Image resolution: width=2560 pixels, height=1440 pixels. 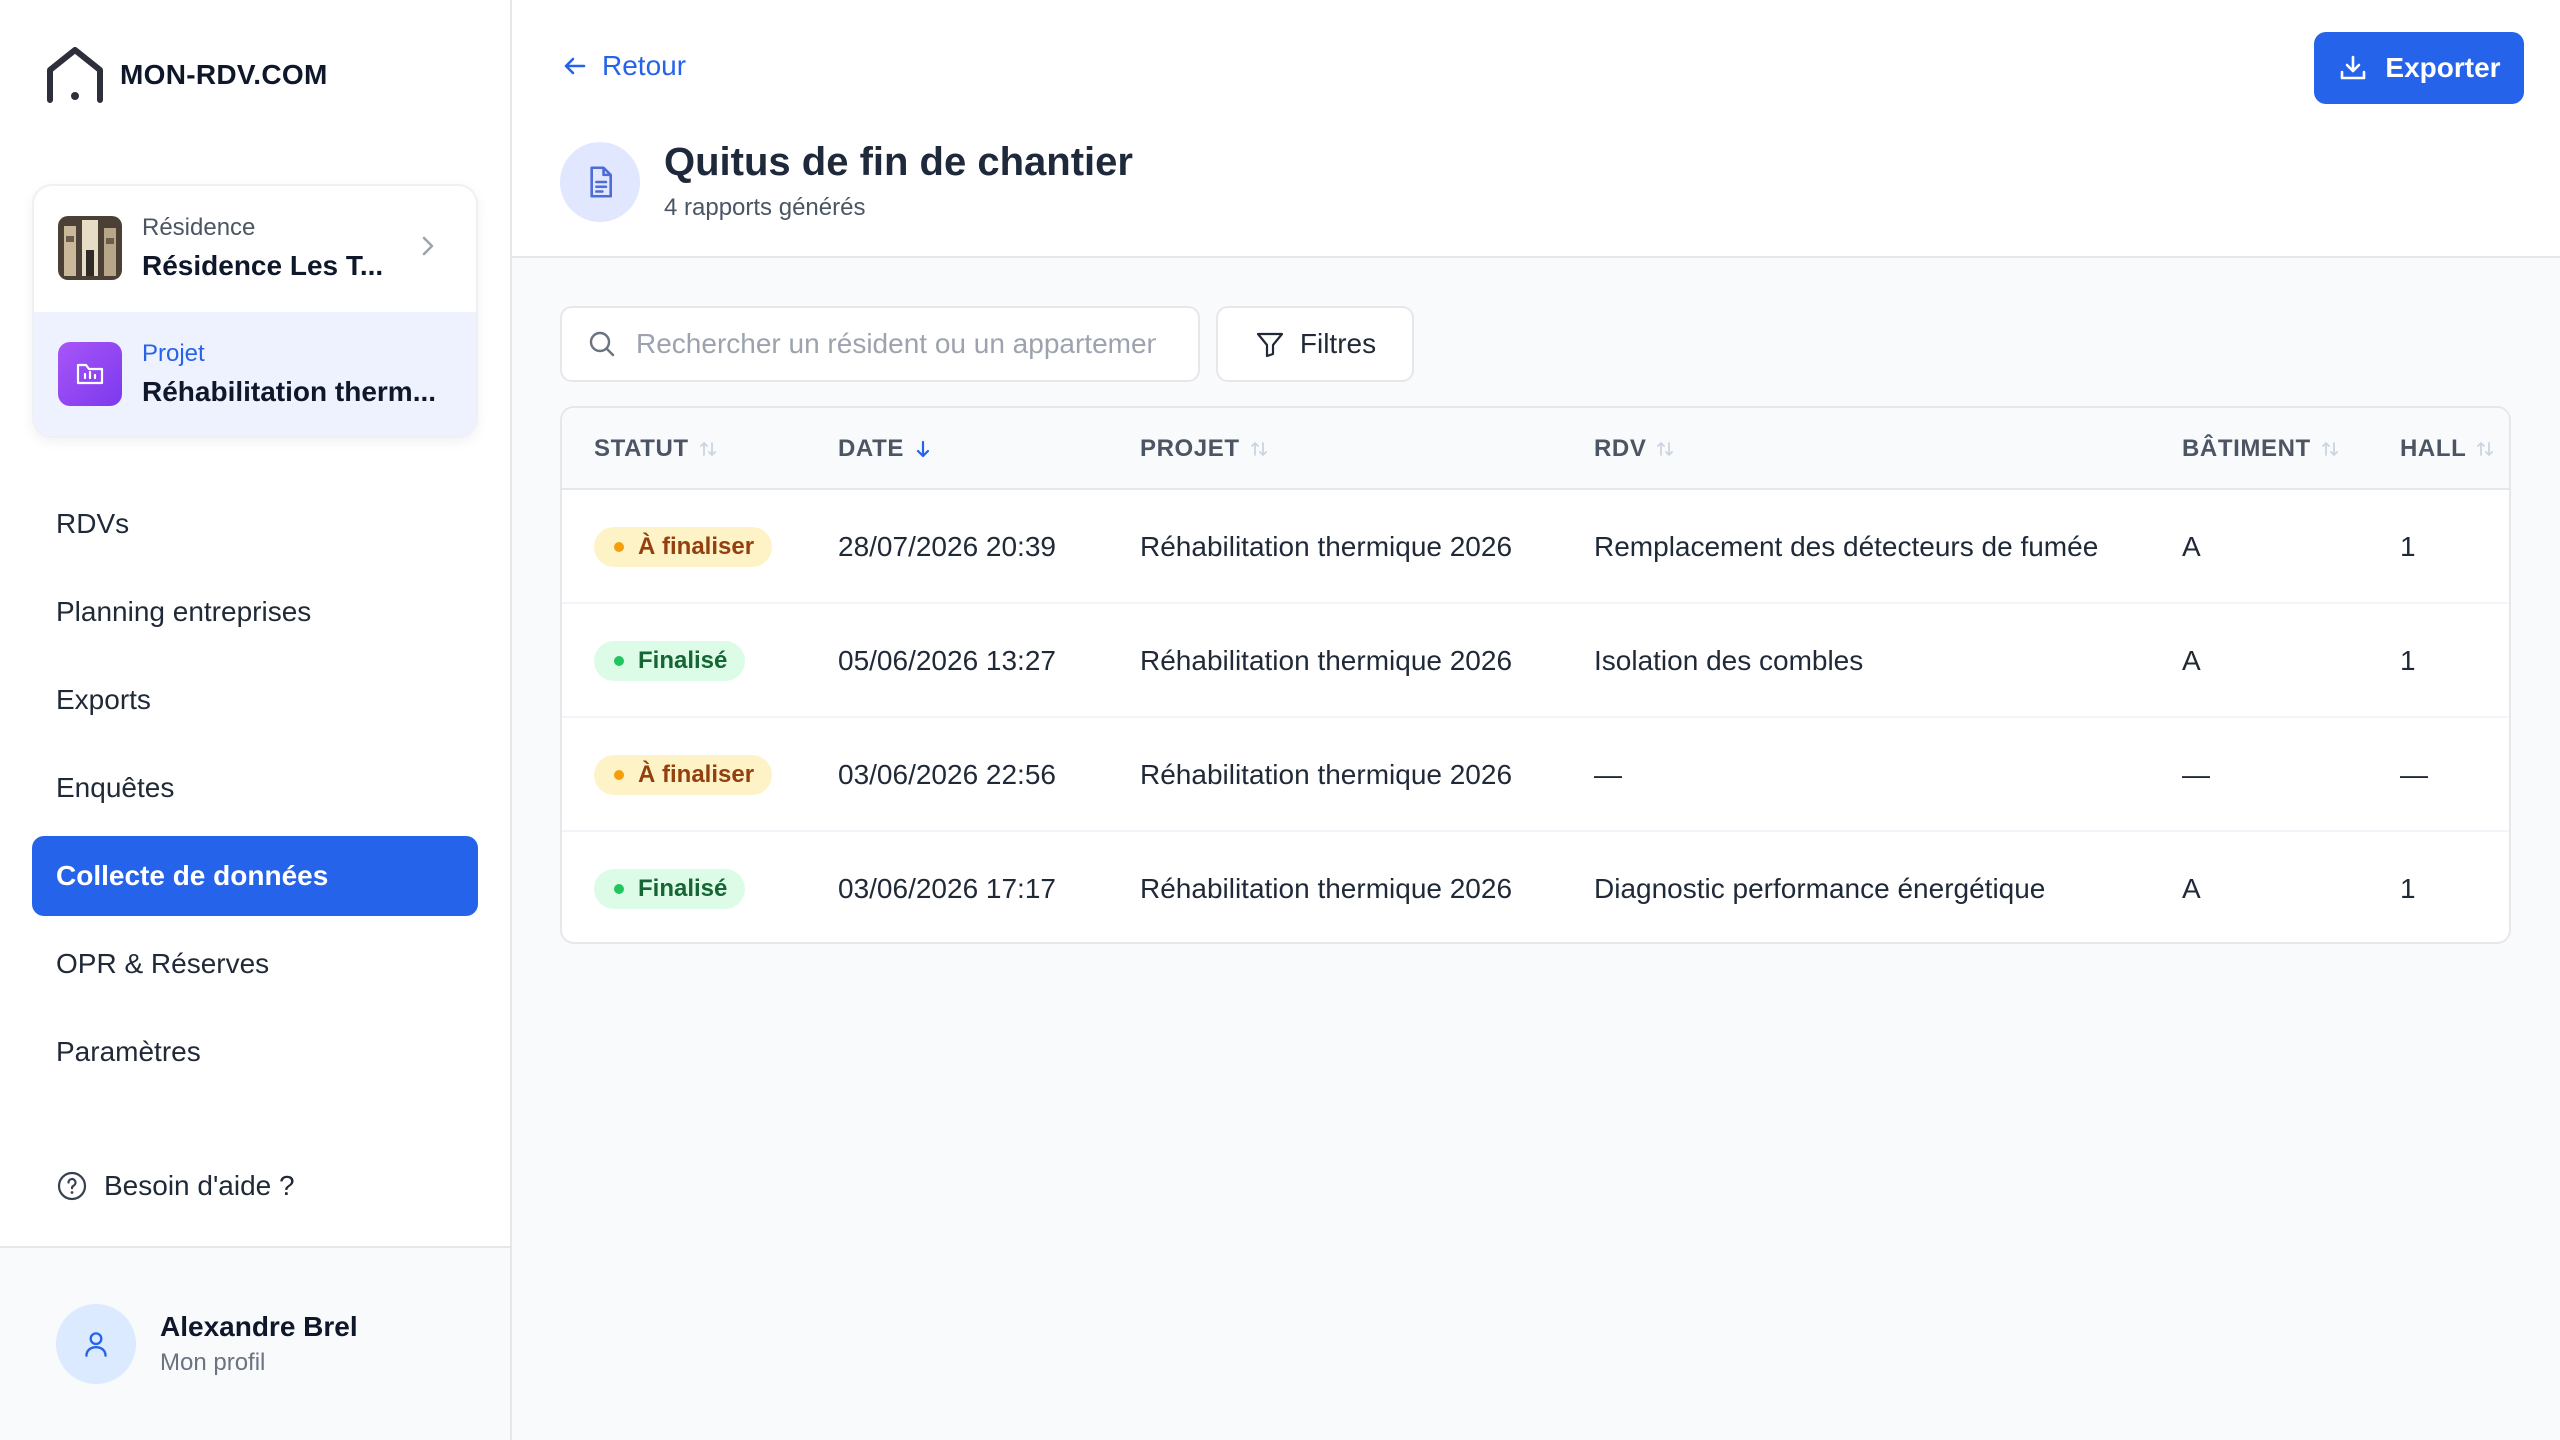 What do you see at coordinates (90, 248) in the screenshot?
I see `residence-thumbnail` at bounding box center [90, 248].